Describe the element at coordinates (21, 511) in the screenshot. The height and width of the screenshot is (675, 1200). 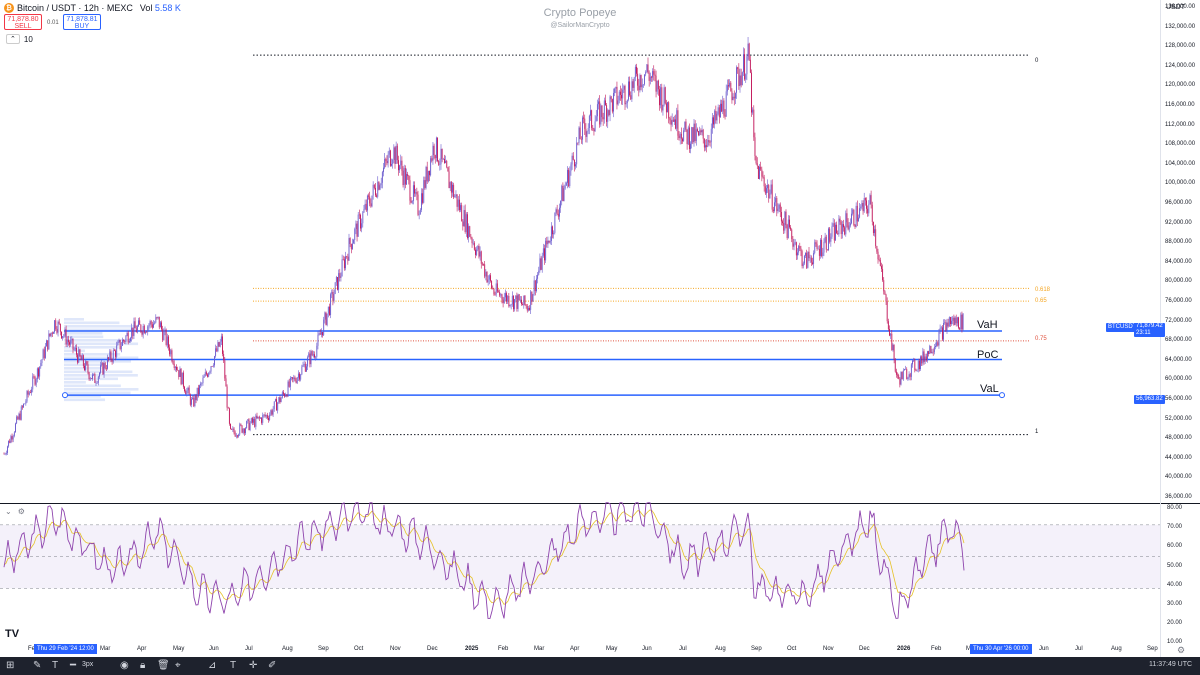
I see `settings-icon: ⚙` at that location.